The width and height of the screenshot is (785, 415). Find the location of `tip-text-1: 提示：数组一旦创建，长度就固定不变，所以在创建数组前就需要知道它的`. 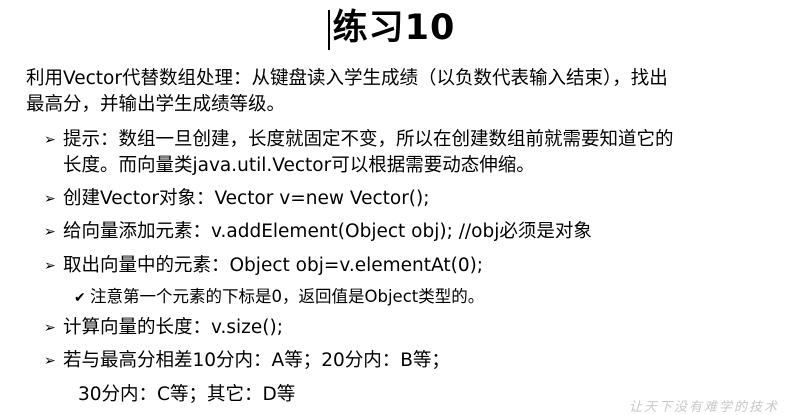

tip-text-1: 提示：数组一旦创建，长度就固定不变，所以在创建数组前就需要知道它的 is located at coordinates (368, 139).